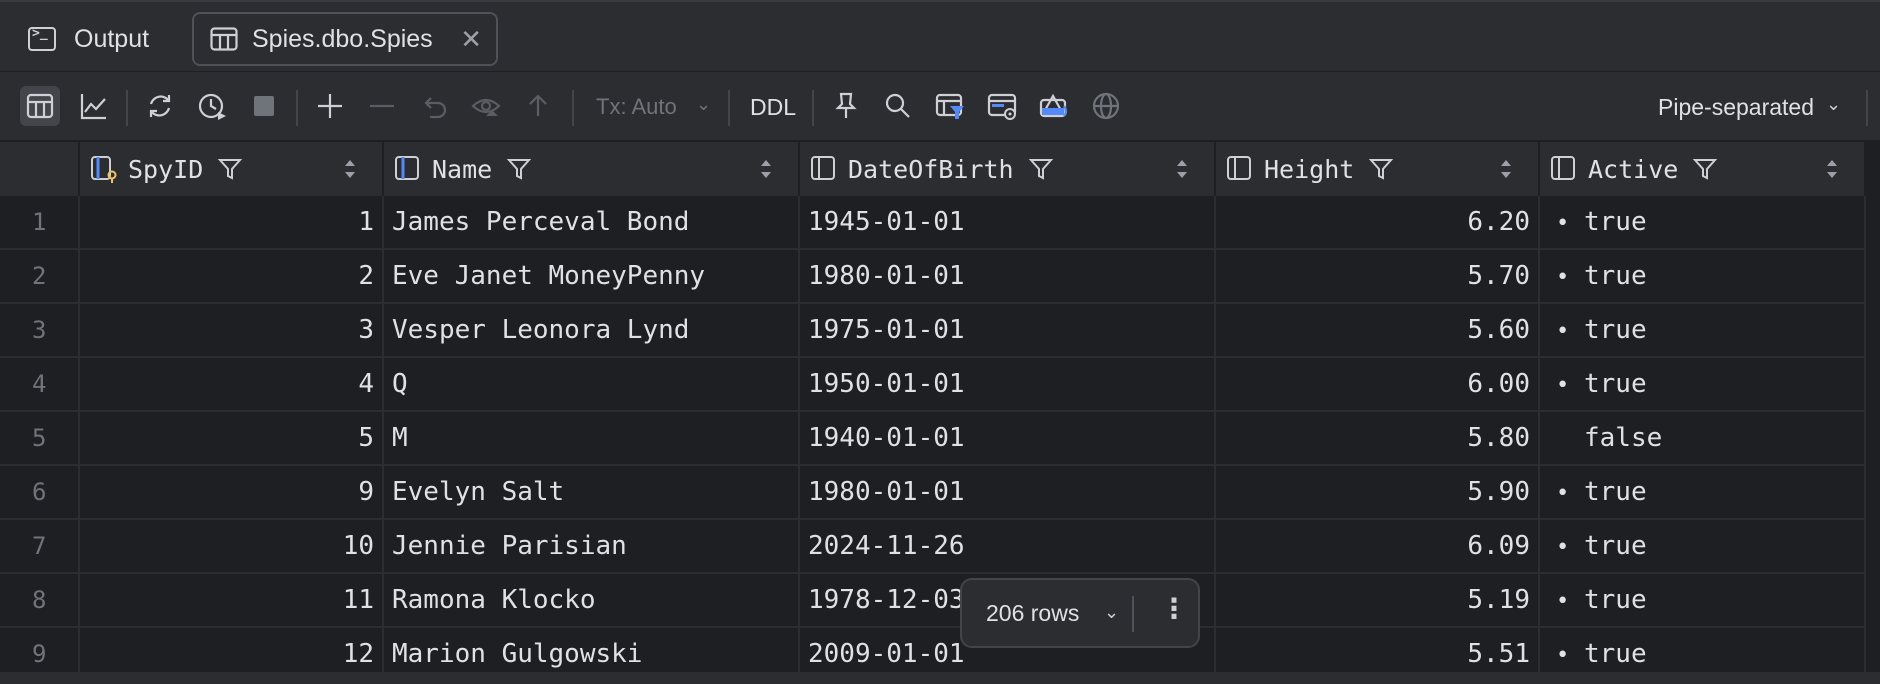 Image resolution: width=1880 pixels, height=684 pixels. I want to click on cell-dateofbirth: 1945-01-01, so click(1008, 222).